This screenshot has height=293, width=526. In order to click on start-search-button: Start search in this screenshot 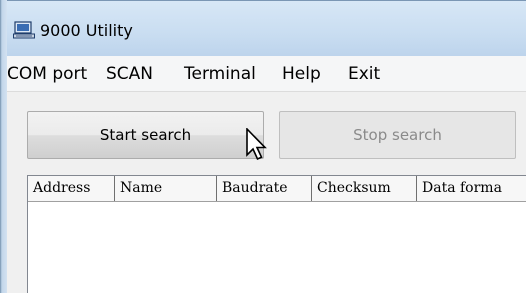, I will do `click(145, 135)`.